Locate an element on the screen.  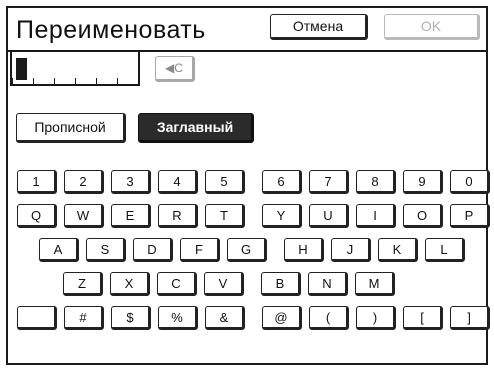
name-input-field is located at coordinates (75, 68).